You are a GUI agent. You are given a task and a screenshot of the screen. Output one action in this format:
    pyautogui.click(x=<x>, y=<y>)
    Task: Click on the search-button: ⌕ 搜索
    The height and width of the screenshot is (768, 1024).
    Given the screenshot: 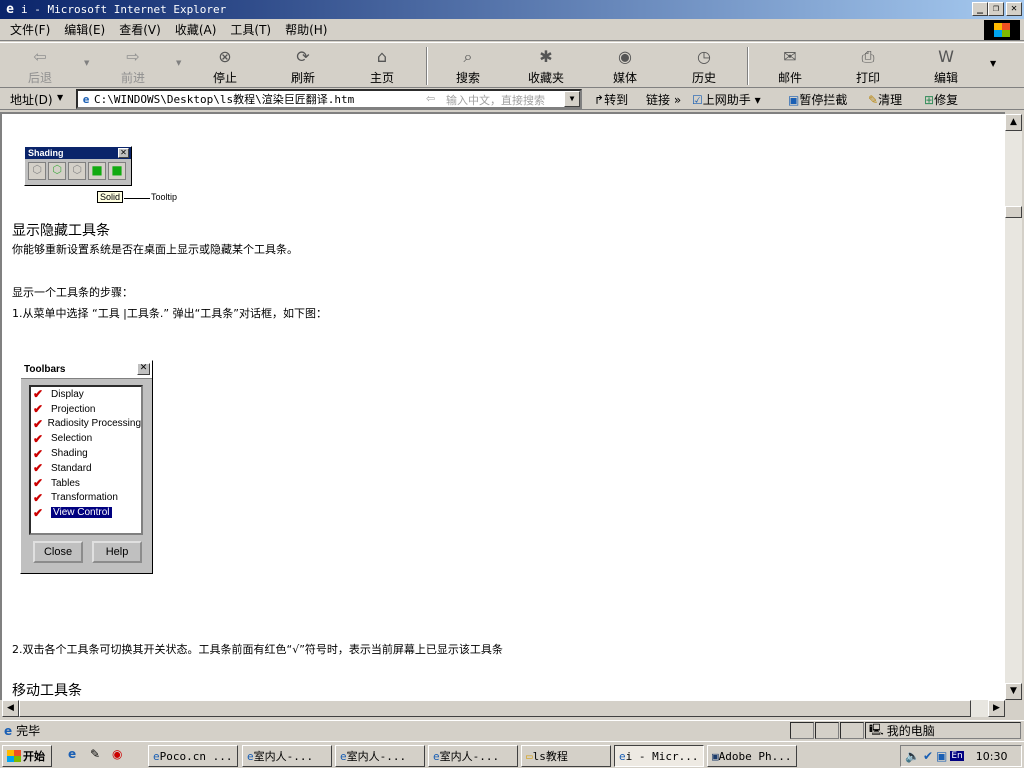 What is the action you would take?
    pyautogui.click(x=468, y=66)
    